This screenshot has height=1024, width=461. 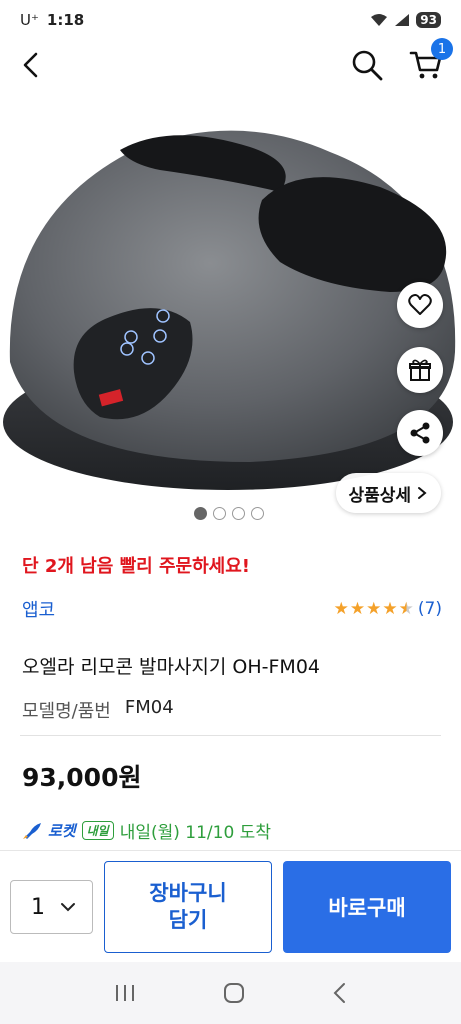 What do you see at coordinates (38, 907) in the screenshot?
I see `quantity-value: 1` at bounding box center [38, 907].